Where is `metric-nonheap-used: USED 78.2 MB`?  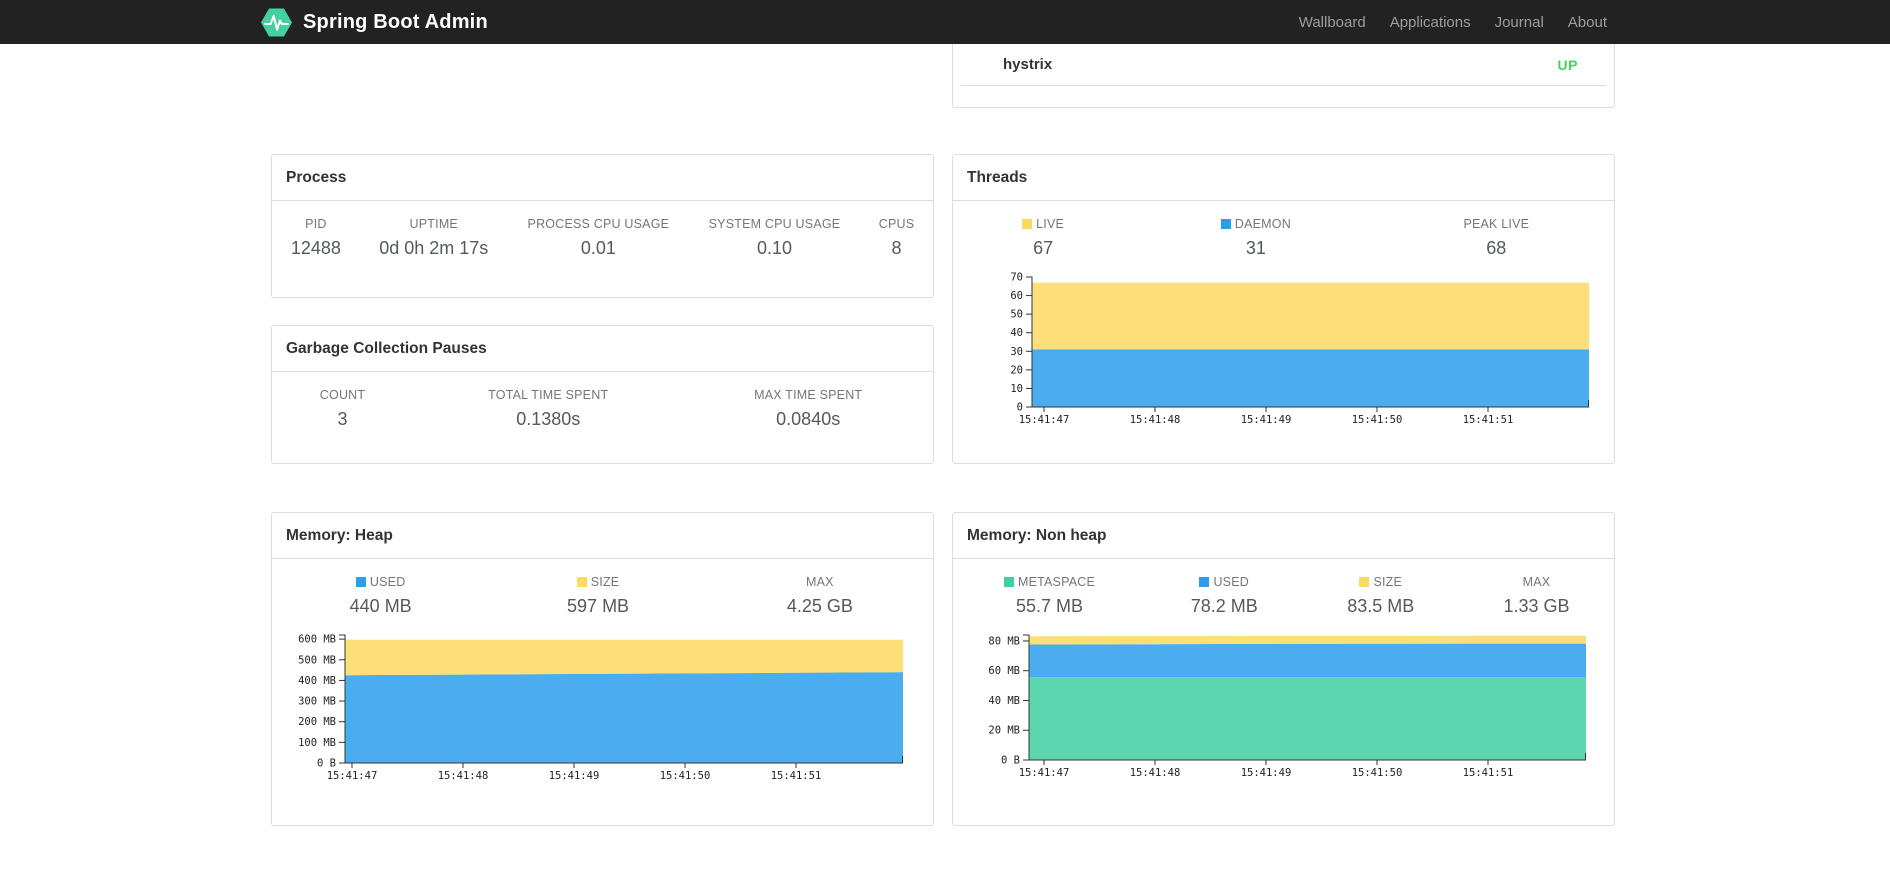
metric-nonheap-used: USED 78.2 MB is located at coordinates (1224, 596).